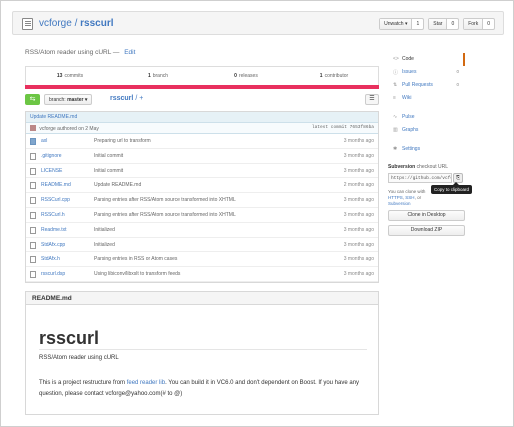 This screenshot has height=427, width=514. I want to click on sidebar-item-pull-requests: ⇅ Pull Requests 0, so click(426, 85).